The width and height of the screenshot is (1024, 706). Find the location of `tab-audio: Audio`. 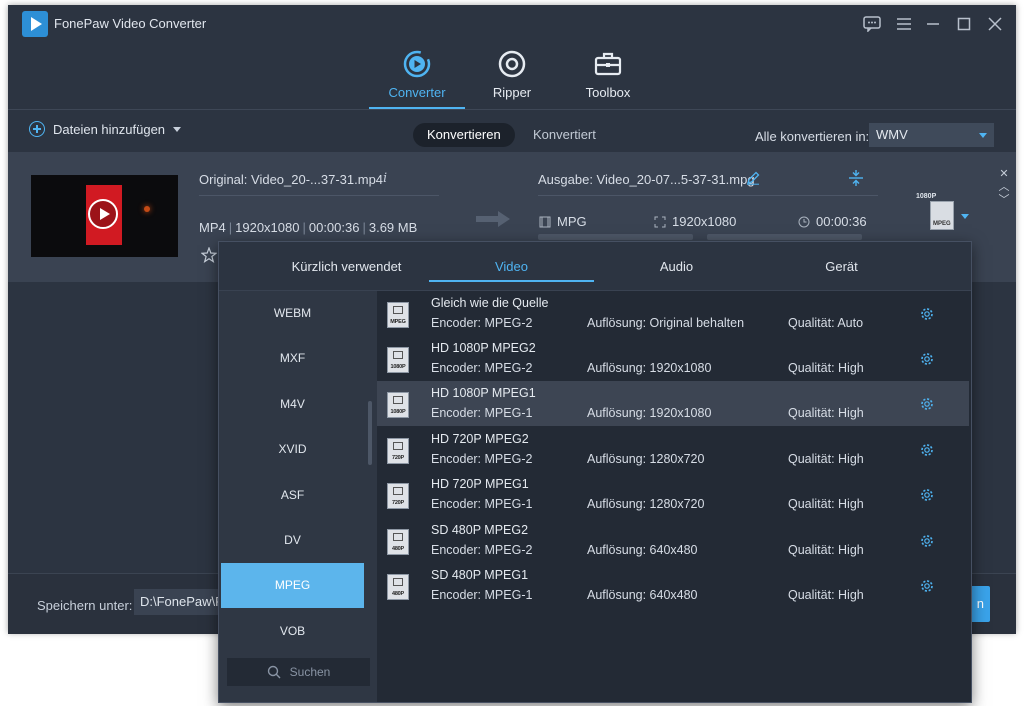

tab-audio: Audio is located at coordinates (676, 266).